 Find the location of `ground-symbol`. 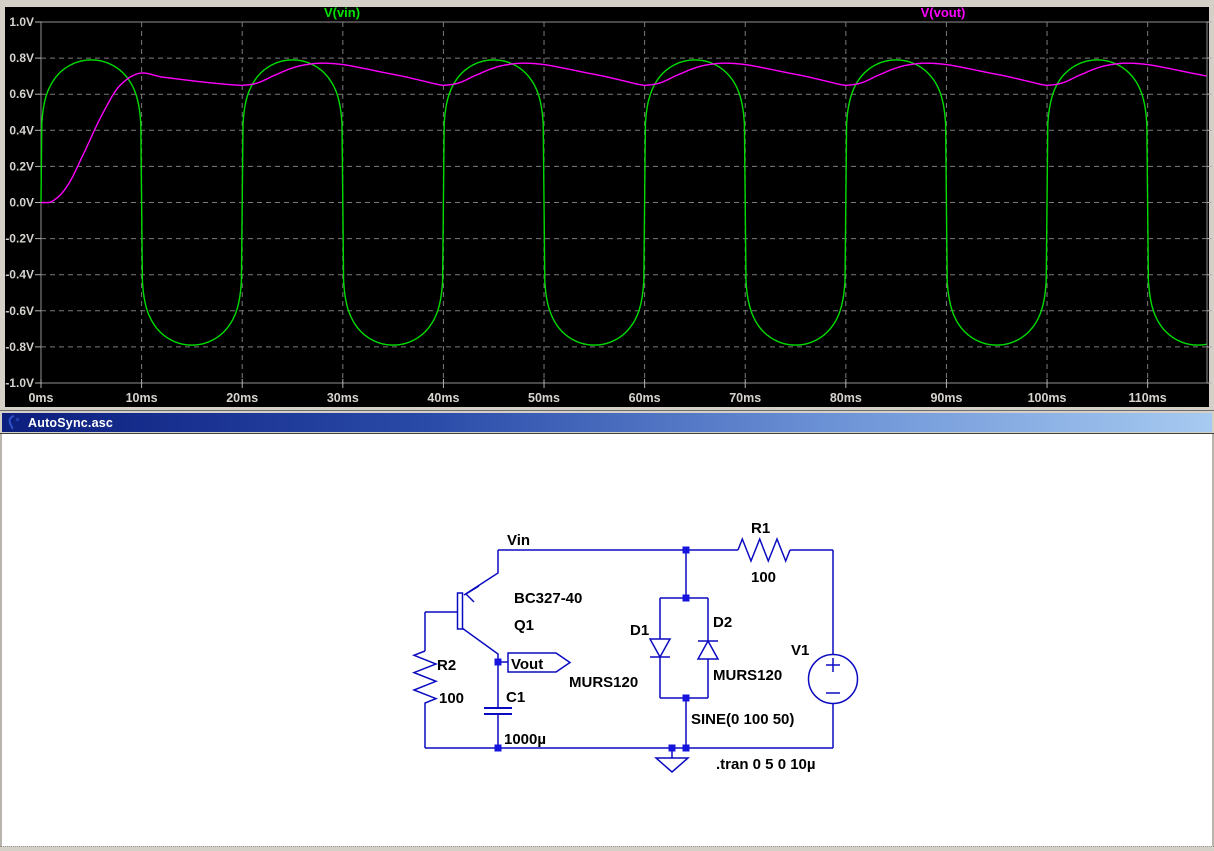

ground-symbol is located at coordinates (672, 765).